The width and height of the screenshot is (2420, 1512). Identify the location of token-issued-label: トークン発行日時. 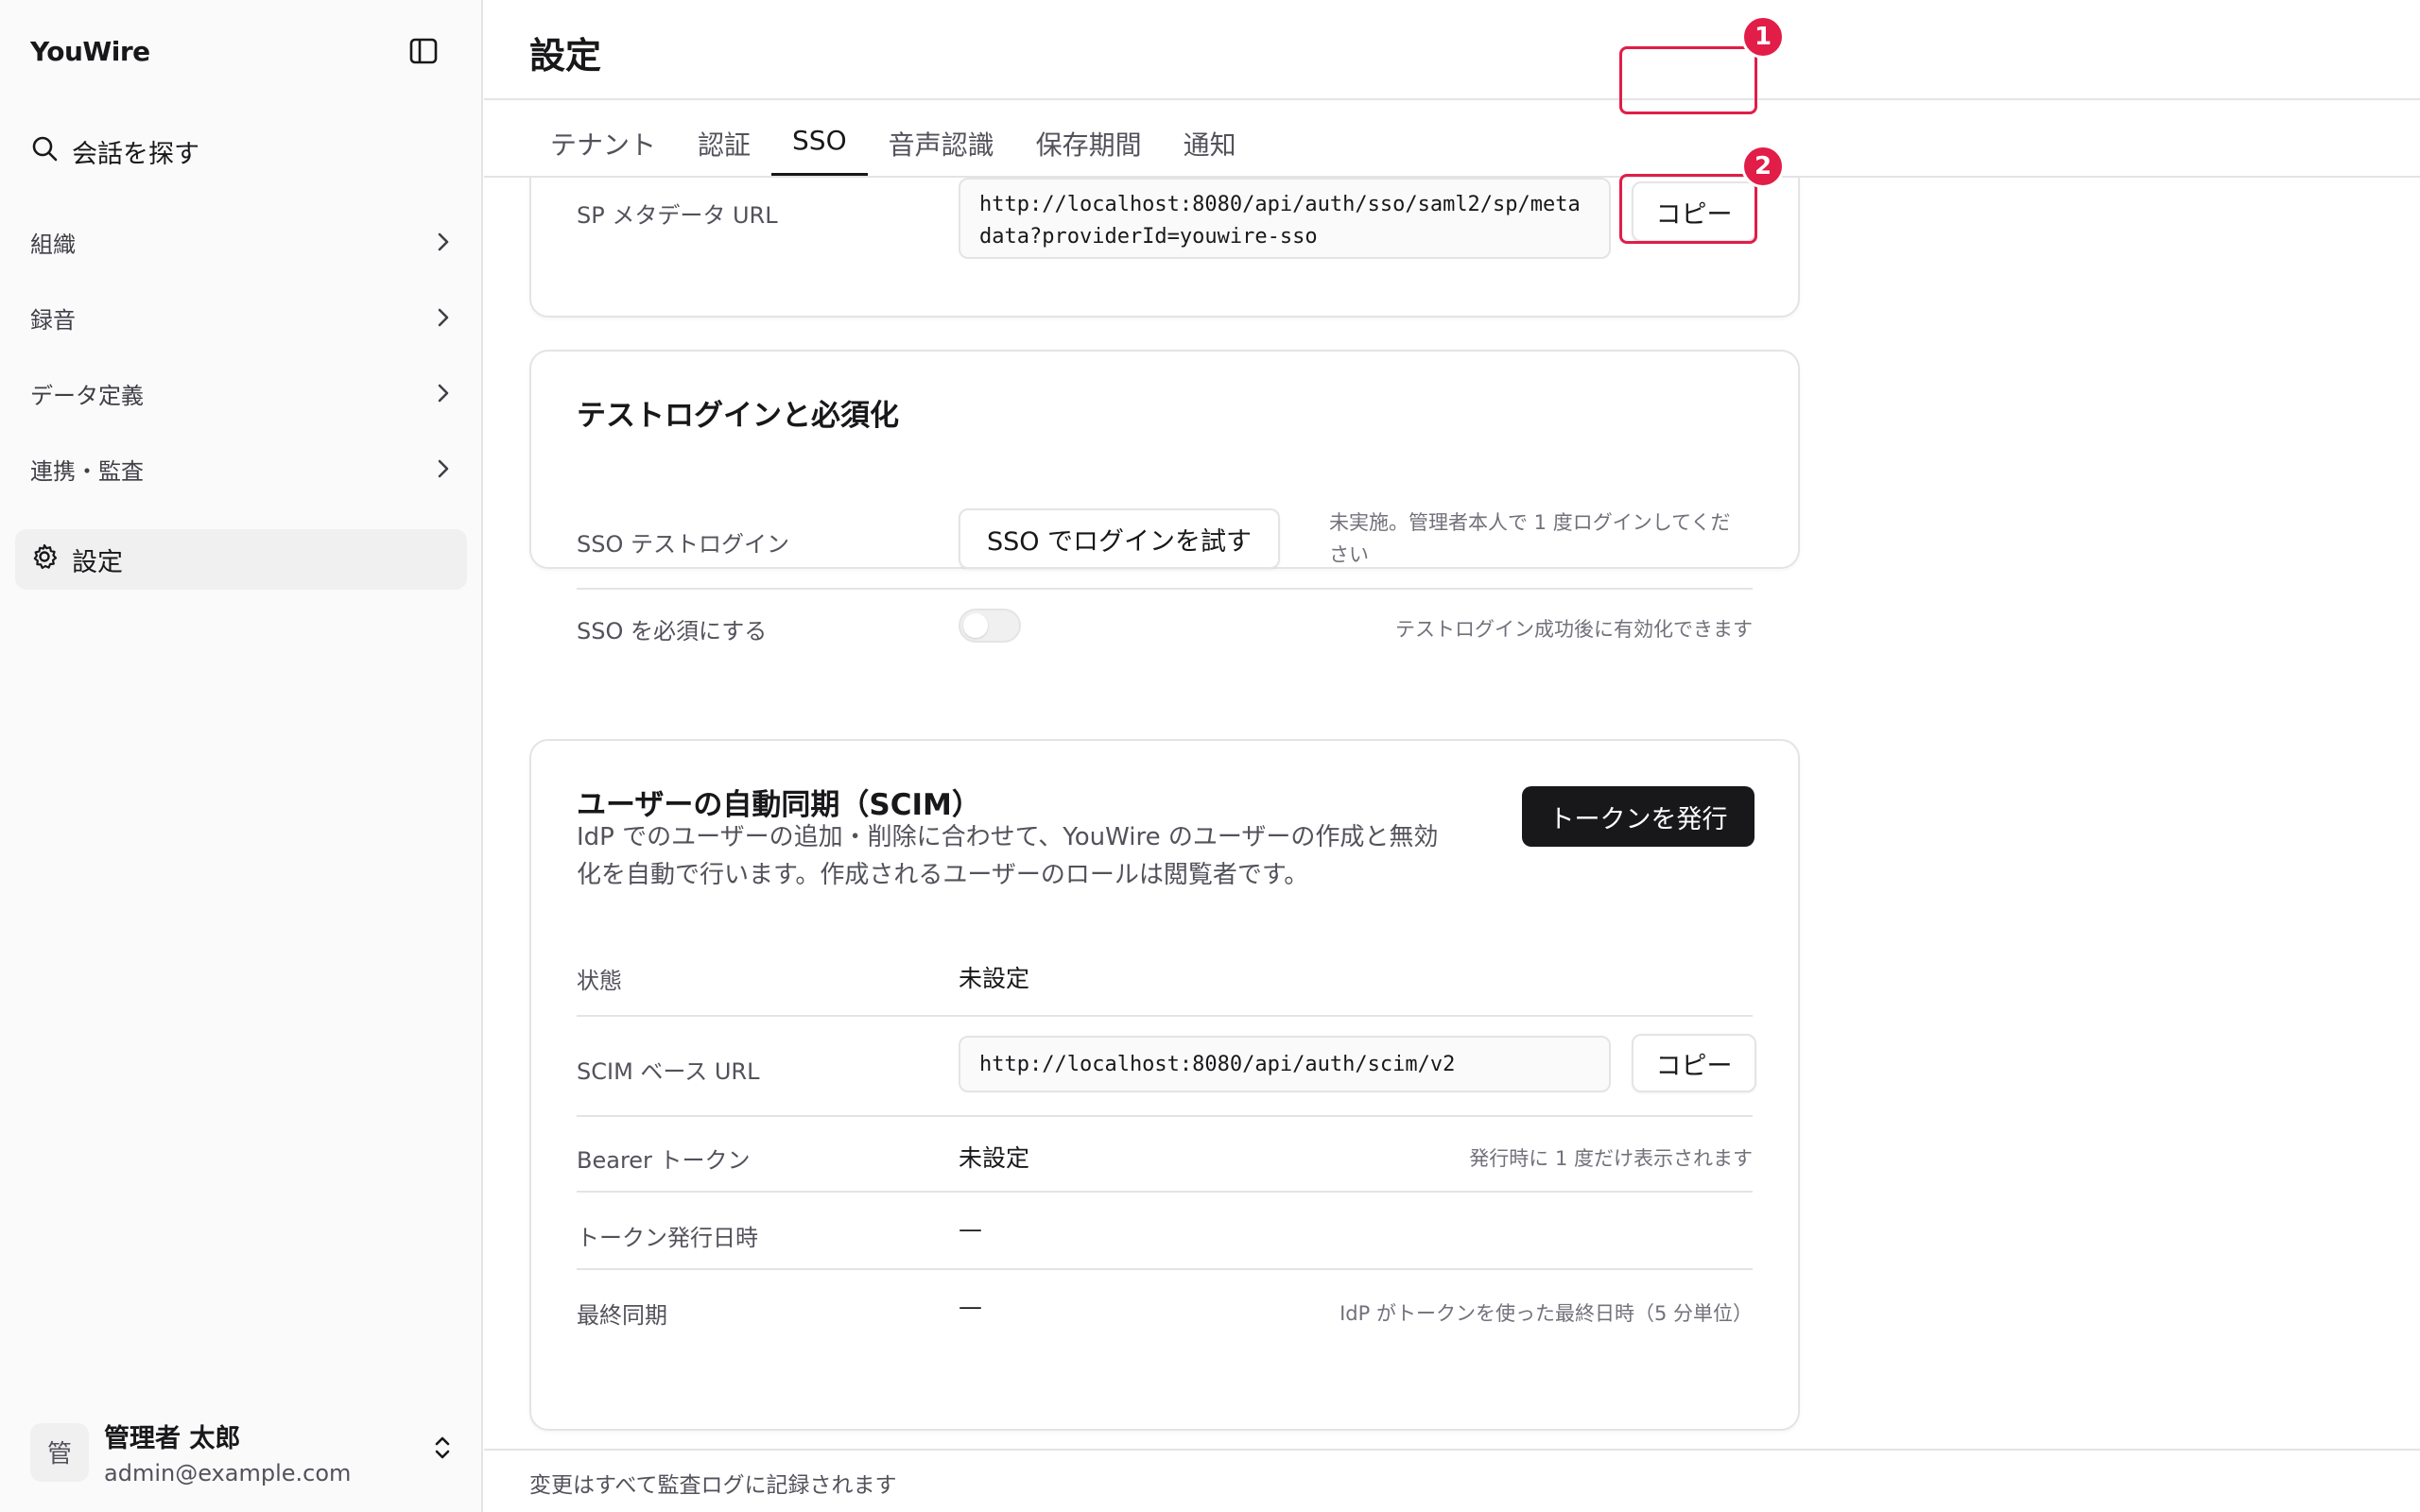
(667, 1238).